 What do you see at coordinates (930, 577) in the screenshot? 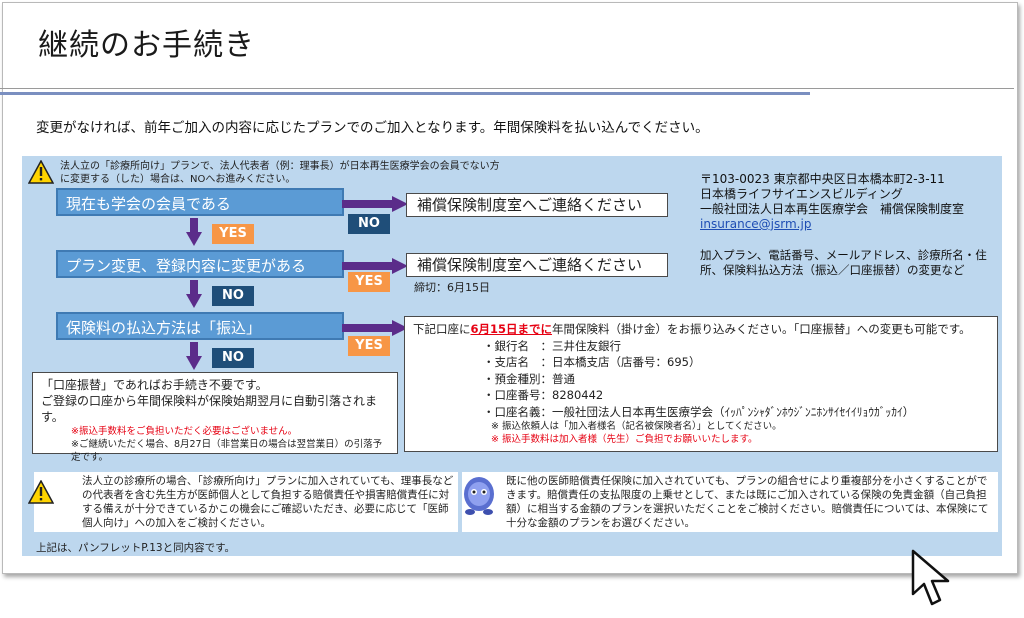
I see `mouse-cursor-icon` at bounding box center [930, 577].